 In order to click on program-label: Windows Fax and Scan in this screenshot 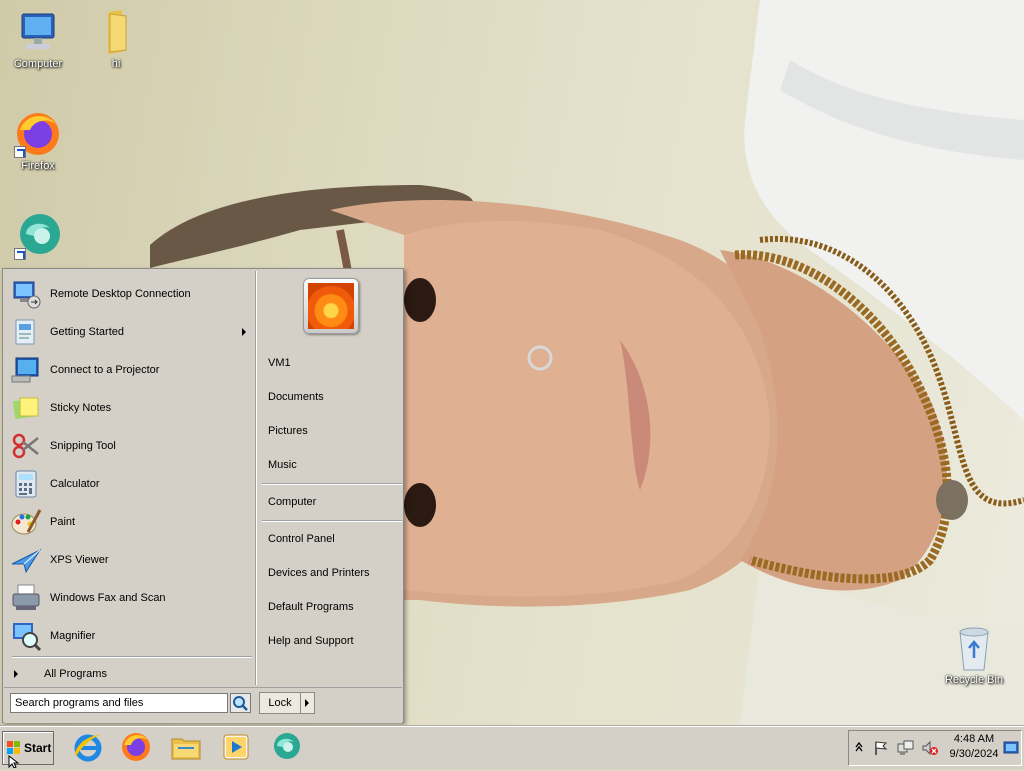, I will do `click(108, 598)`.